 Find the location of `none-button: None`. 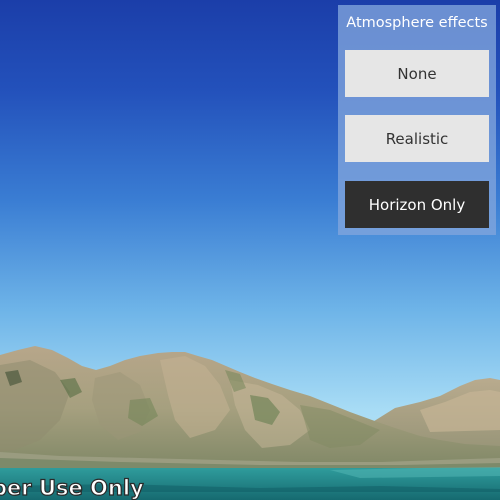

none-button: None is located at coordinates (417, 73).